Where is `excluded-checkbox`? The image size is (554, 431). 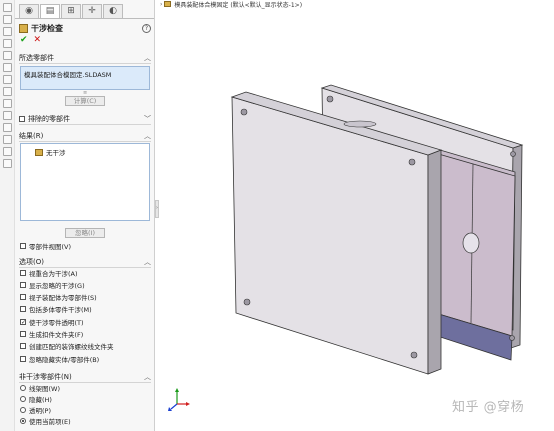 excluded-checkbox is located at coordinates (22, 119).